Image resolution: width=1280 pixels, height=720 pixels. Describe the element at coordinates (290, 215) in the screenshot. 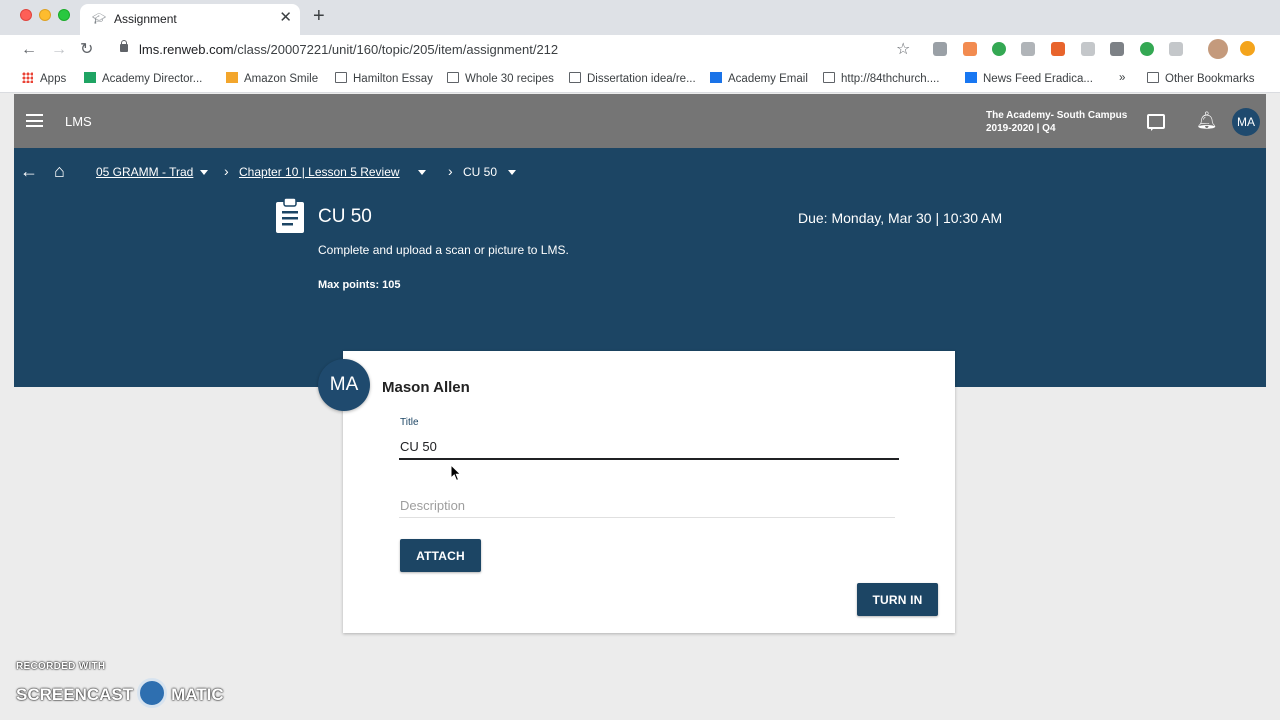

I see `clipboard-icon` at that location.